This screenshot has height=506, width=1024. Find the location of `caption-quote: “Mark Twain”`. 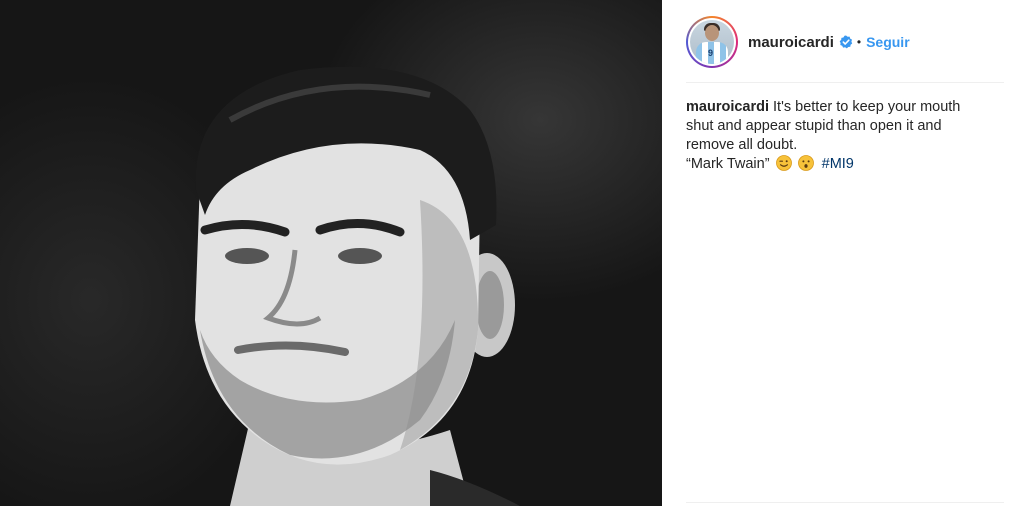

caption-quote: “Mark Twain” is located at coordinates (728, 164).